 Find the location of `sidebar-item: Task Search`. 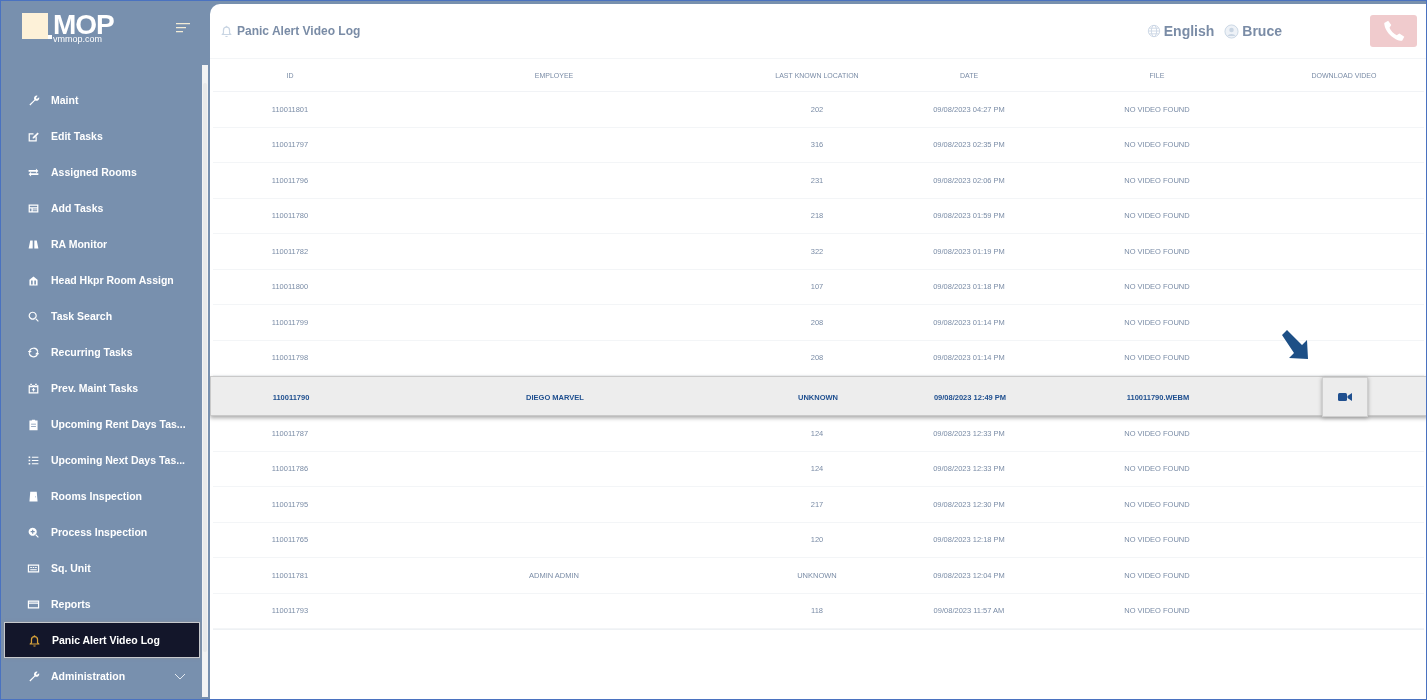

sidebar-item: Task Search is located at coordinates (101, 316).